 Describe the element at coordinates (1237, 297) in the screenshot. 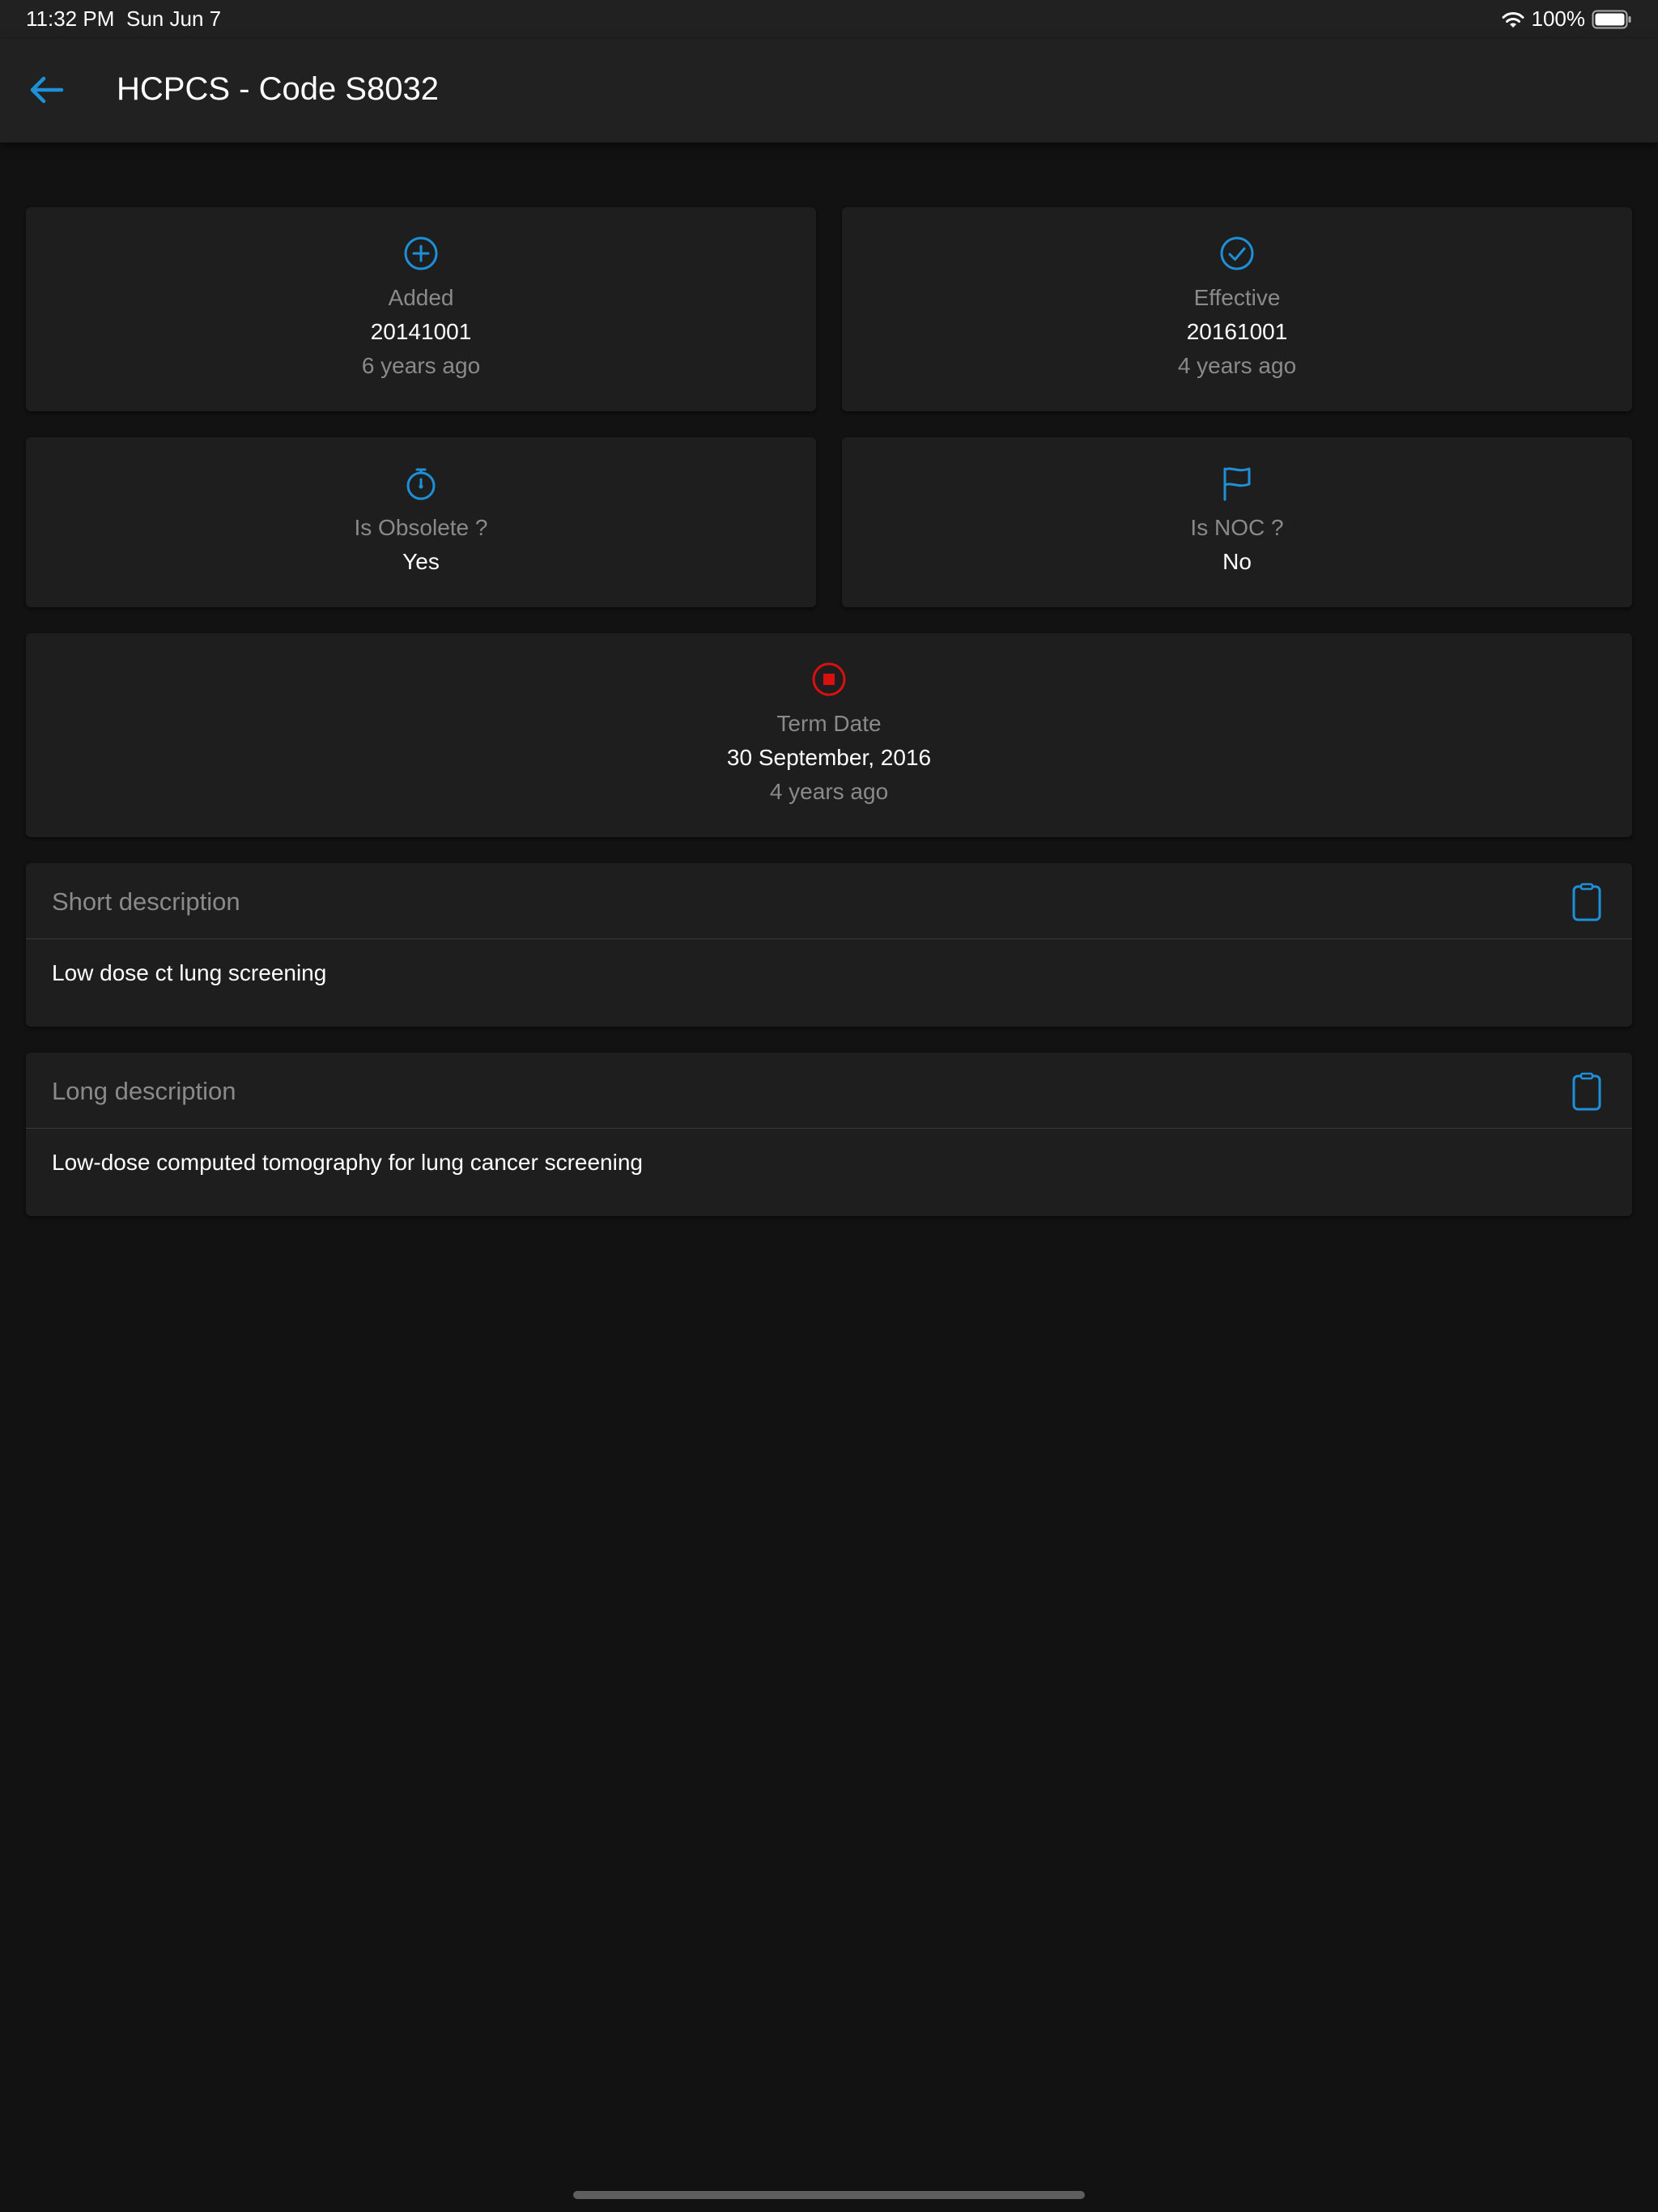

I see `effective-label: Effective` at that location.